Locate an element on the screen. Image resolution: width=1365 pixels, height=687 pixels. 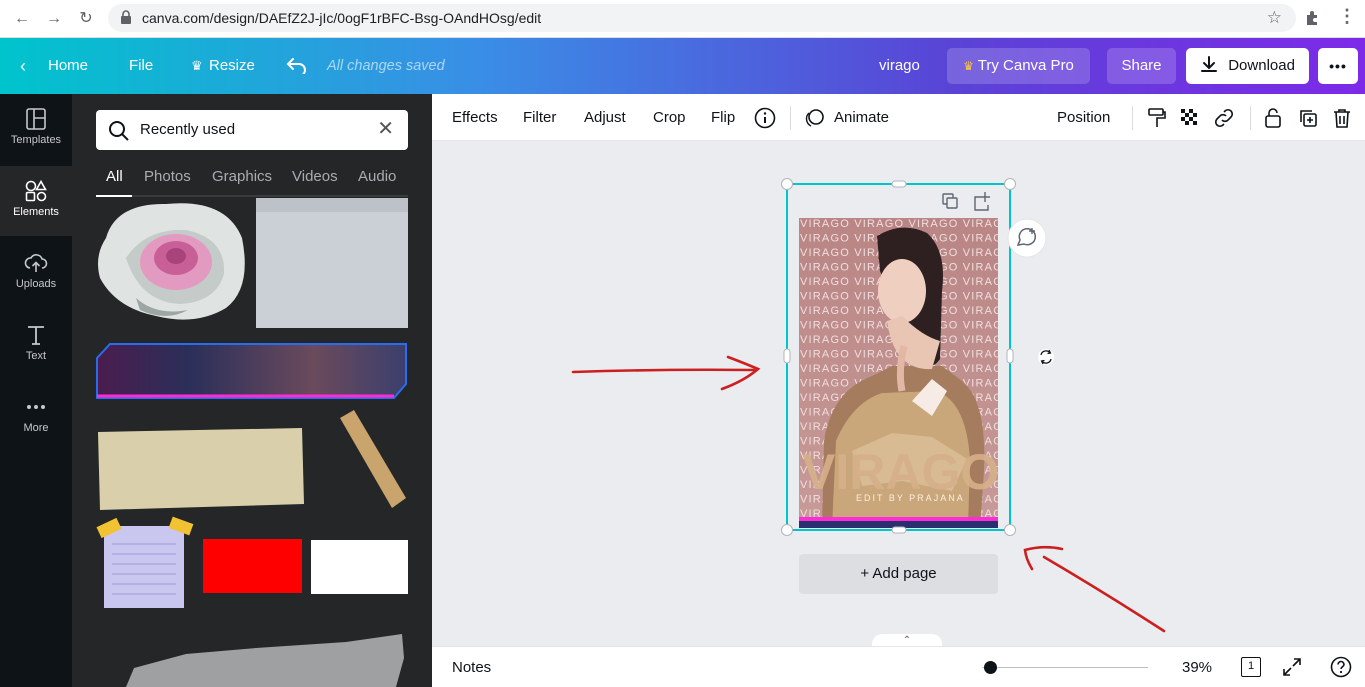
download-icon is located at coordinates (1209, 64).